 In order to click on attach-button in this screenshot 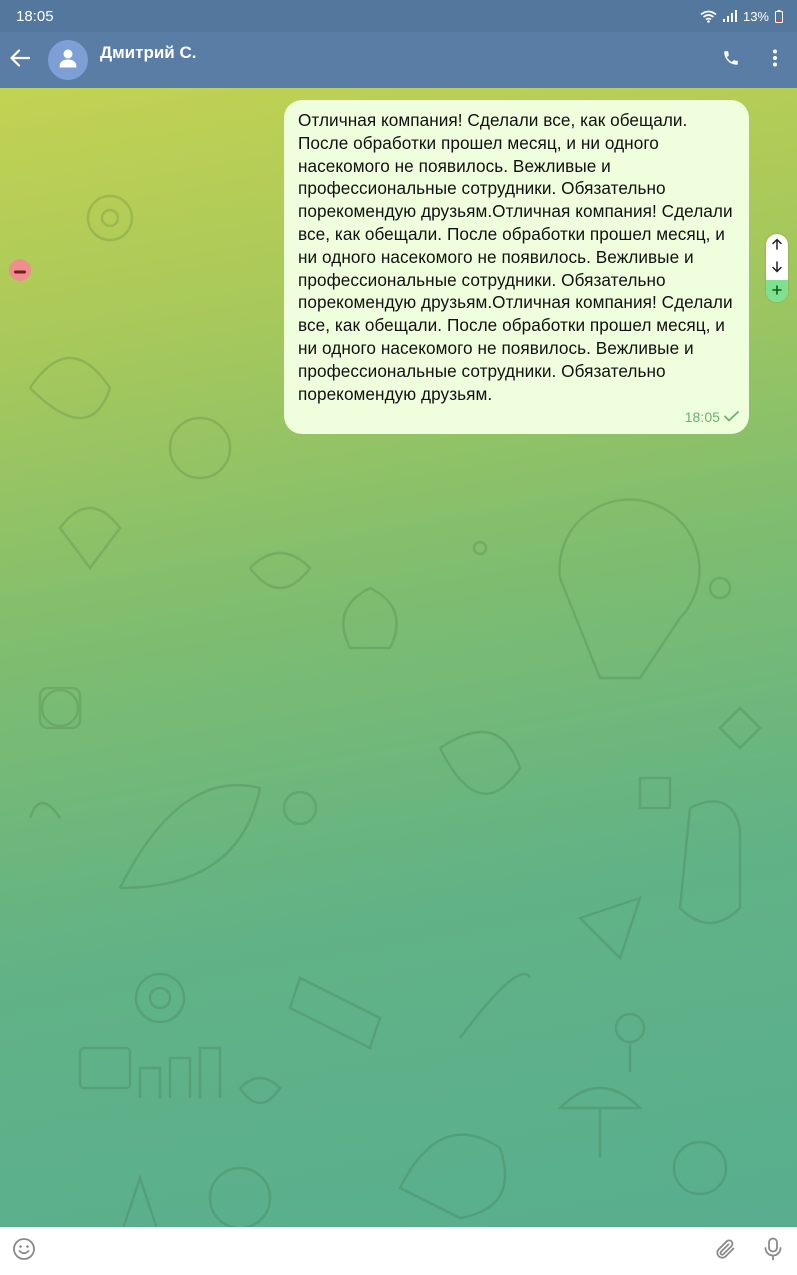, I will do `click(725, 1251)`.